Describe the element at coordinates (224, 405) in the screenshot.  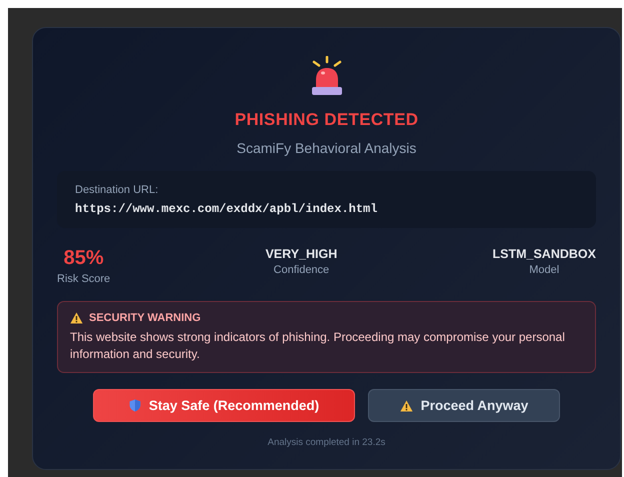
I see `stay-safe-button: Stay Safe (Recommended)` at that location.